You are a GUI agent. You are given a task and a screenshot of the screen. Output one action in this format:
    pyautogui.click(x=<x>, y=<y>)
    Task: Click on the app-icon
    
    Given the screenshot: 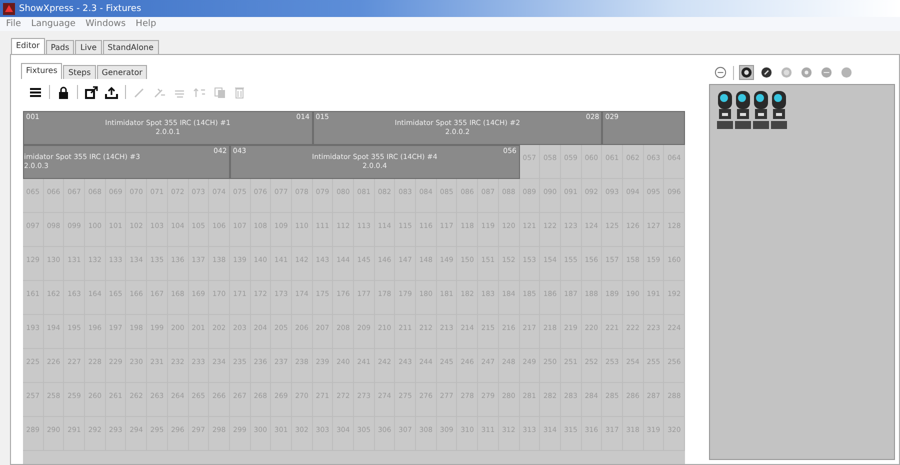 What is the action you would take?
    pyautogui.click(x=9, y=8)
    